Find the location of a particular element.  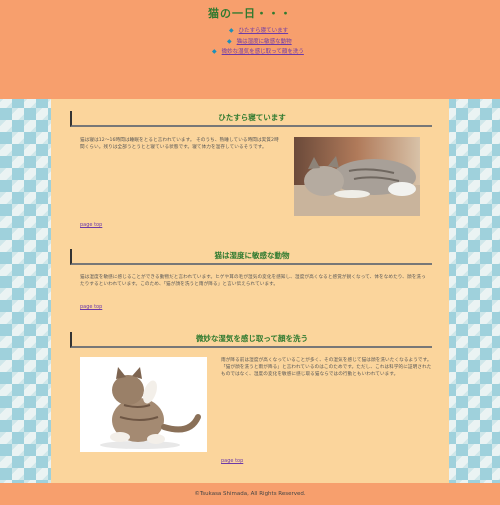

nav-link-label: 微妙な湿気を感じ取って顔を洗う is located at coordinates (263, 52).